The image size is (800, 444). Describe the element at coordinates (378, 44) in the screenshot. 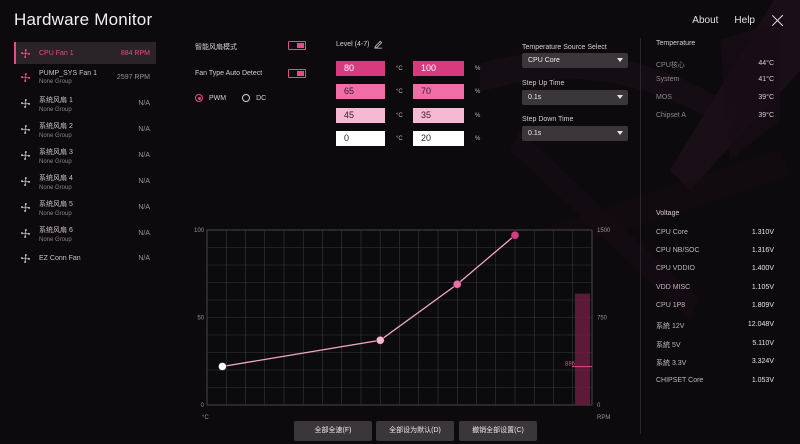

I see `pencil-icon` at that location.